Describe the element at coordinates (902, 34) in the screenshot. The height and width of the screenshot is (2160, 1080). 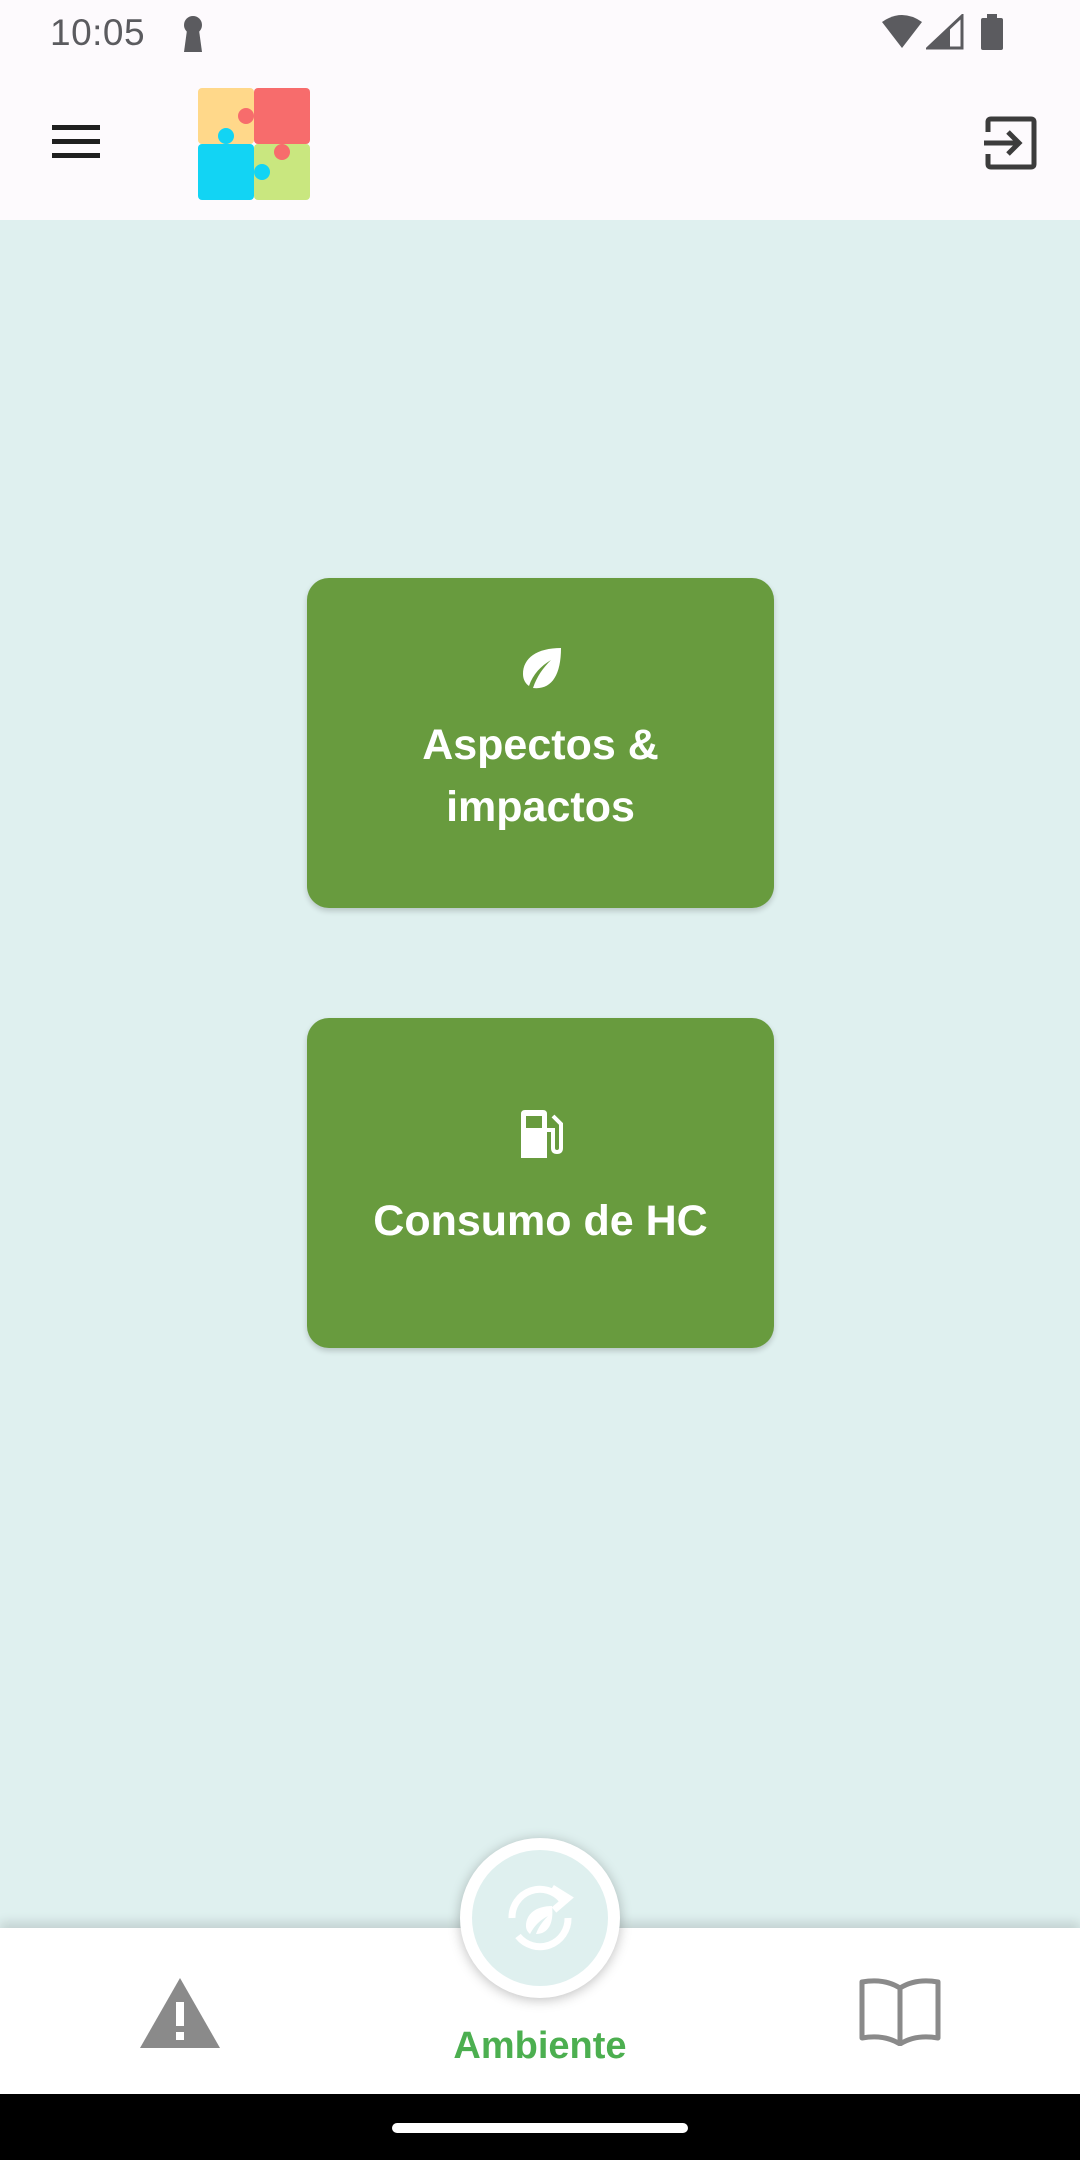
I see `wifi-icon` at that location.